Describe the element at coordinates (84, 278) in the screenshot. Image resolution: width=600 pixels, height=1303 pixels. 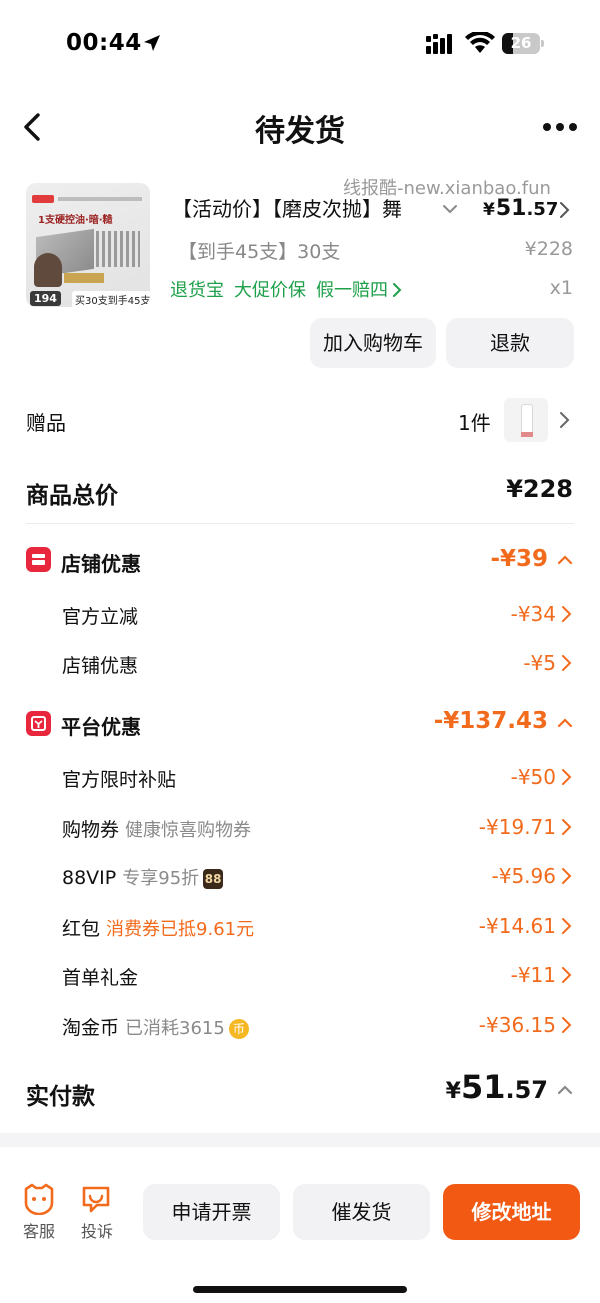
I see `product-gold-band` at that location.